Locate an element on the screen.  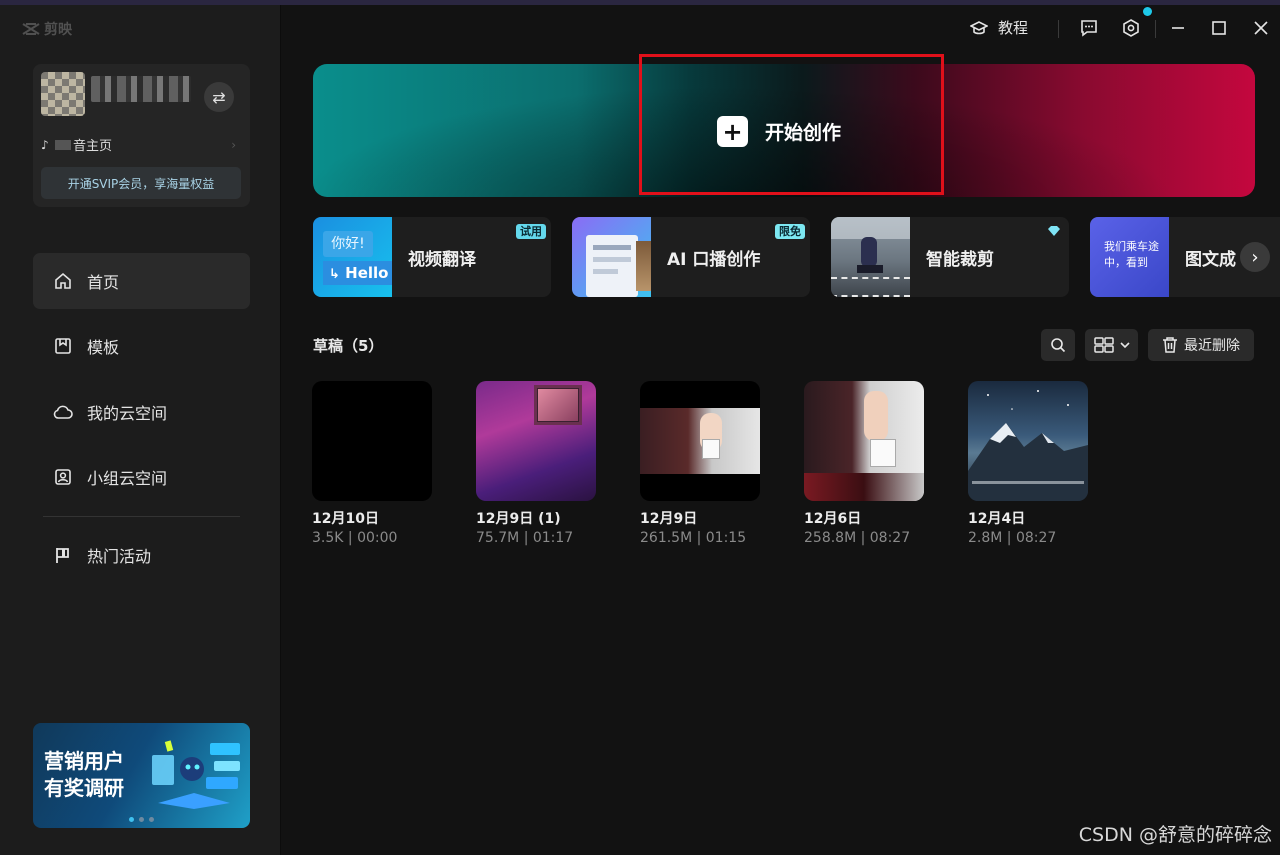
draft-item: 12月9日 (1) 75.7M | 01:17 is located at coordinates (536, 463).